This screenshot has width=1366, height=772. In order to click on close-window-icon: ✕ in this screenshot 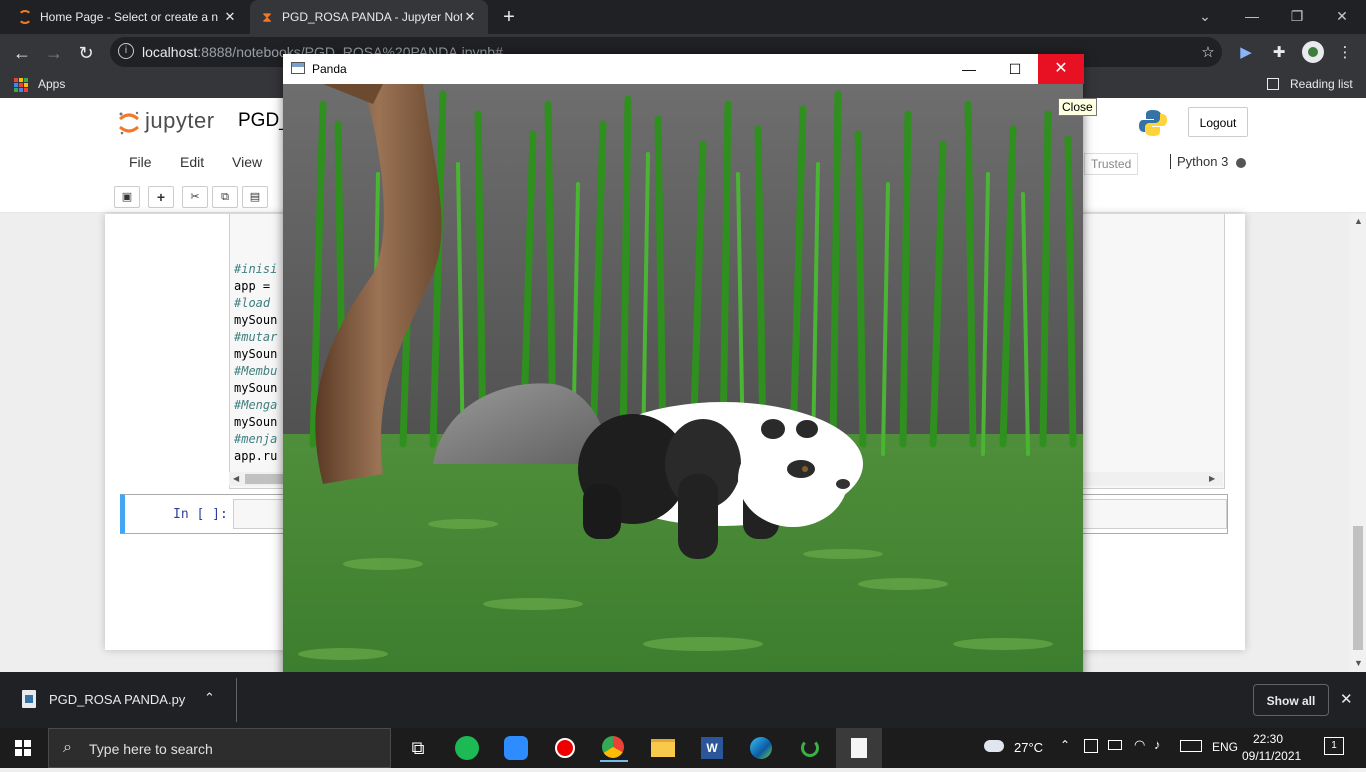, I will do `click(1342, 16)`.